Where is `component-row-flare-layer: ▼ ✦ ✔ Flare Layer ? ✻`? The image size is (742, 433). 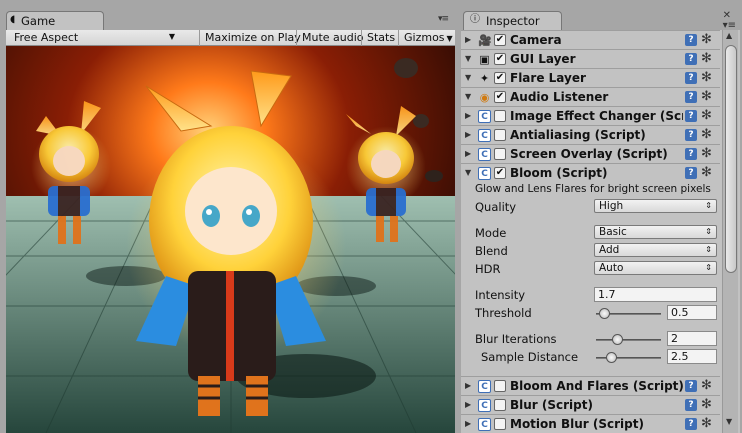
component-row-flare-layer: ▼ ✦ ✔ Flare Layer ? ✻ is located at coordinates (590, 77).